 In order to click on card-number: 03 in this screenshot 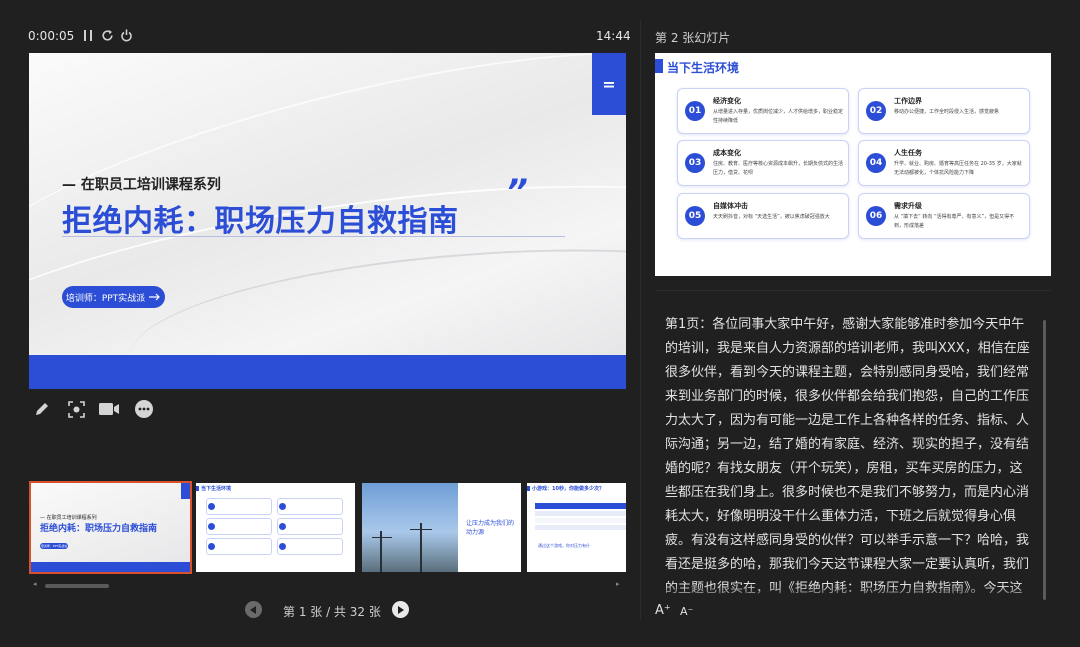, I will do `click(695, 163)`.